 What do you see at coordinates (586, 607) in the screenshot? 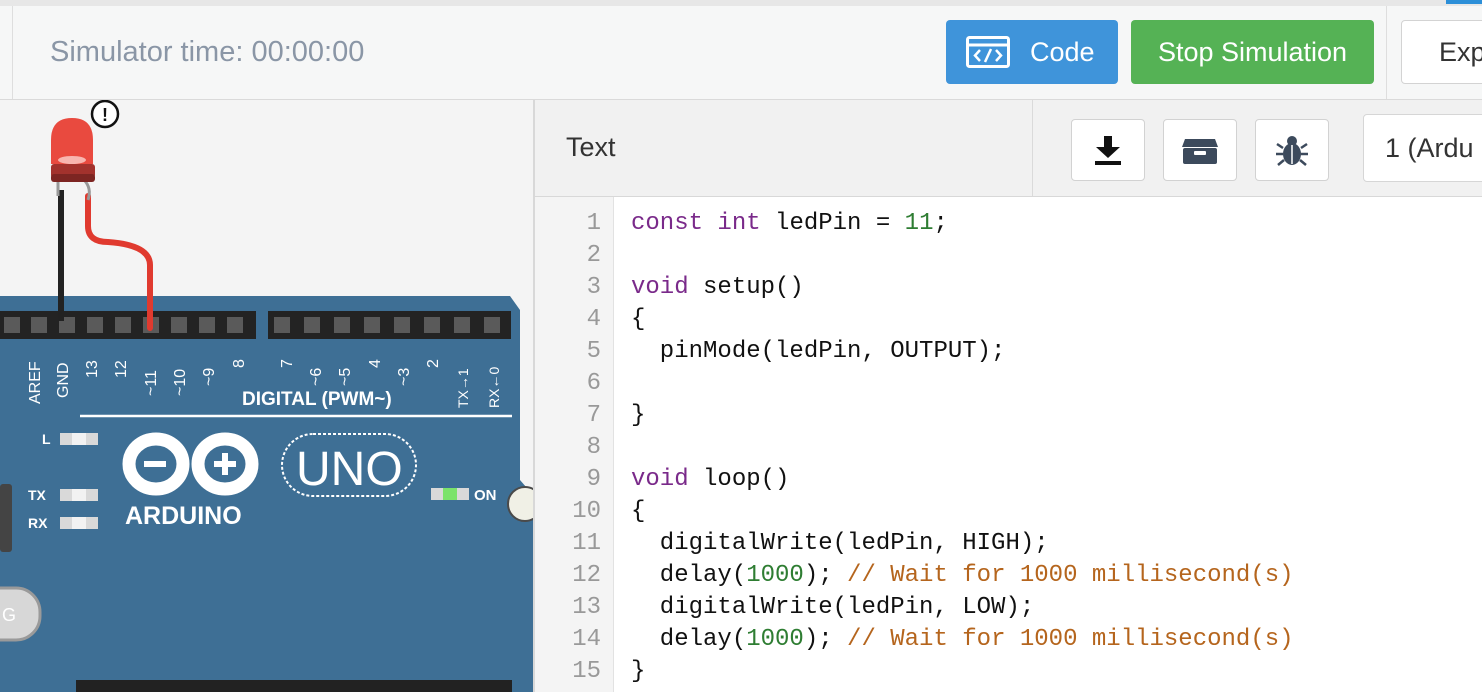
I see `line-number: 13` at bounding box center [586, 607].